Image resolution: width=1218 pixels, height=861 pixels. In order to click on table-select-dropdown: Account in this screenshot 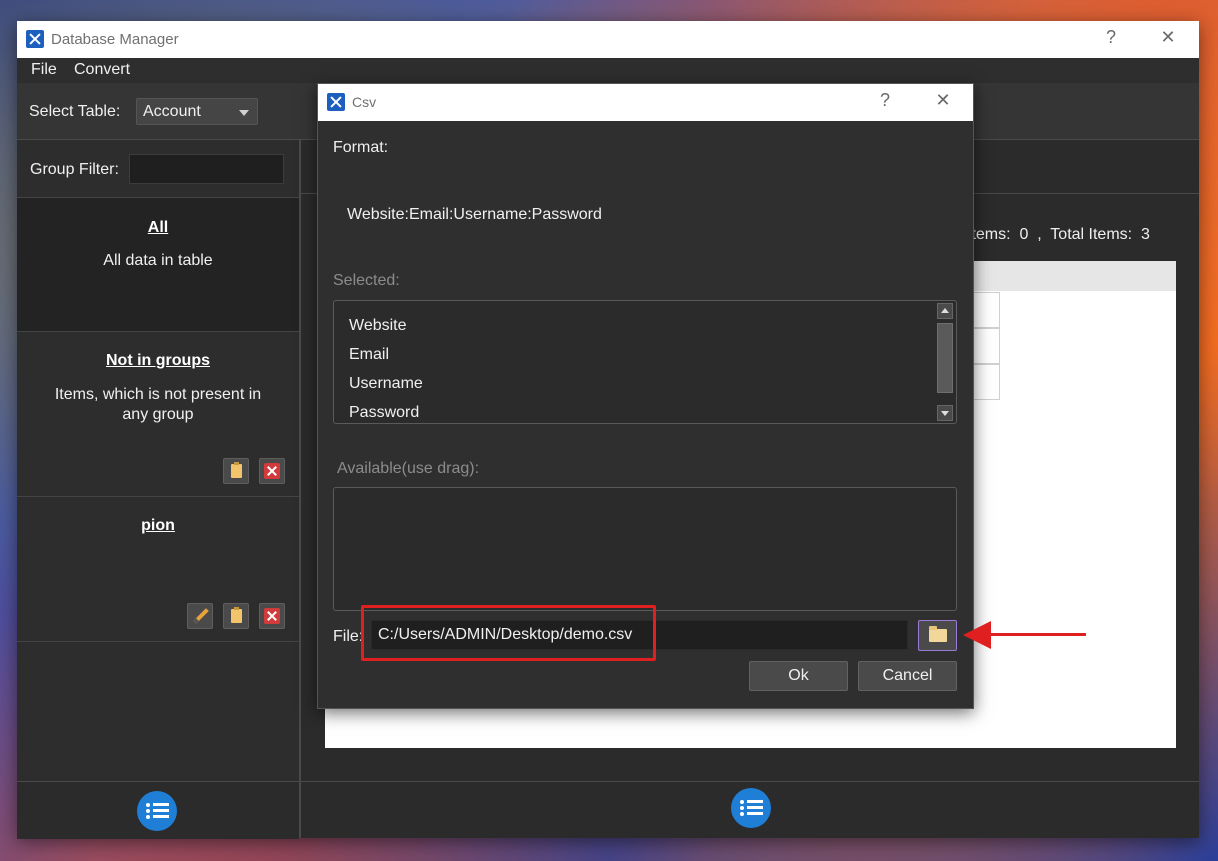, I will do `click(197, 111)`.